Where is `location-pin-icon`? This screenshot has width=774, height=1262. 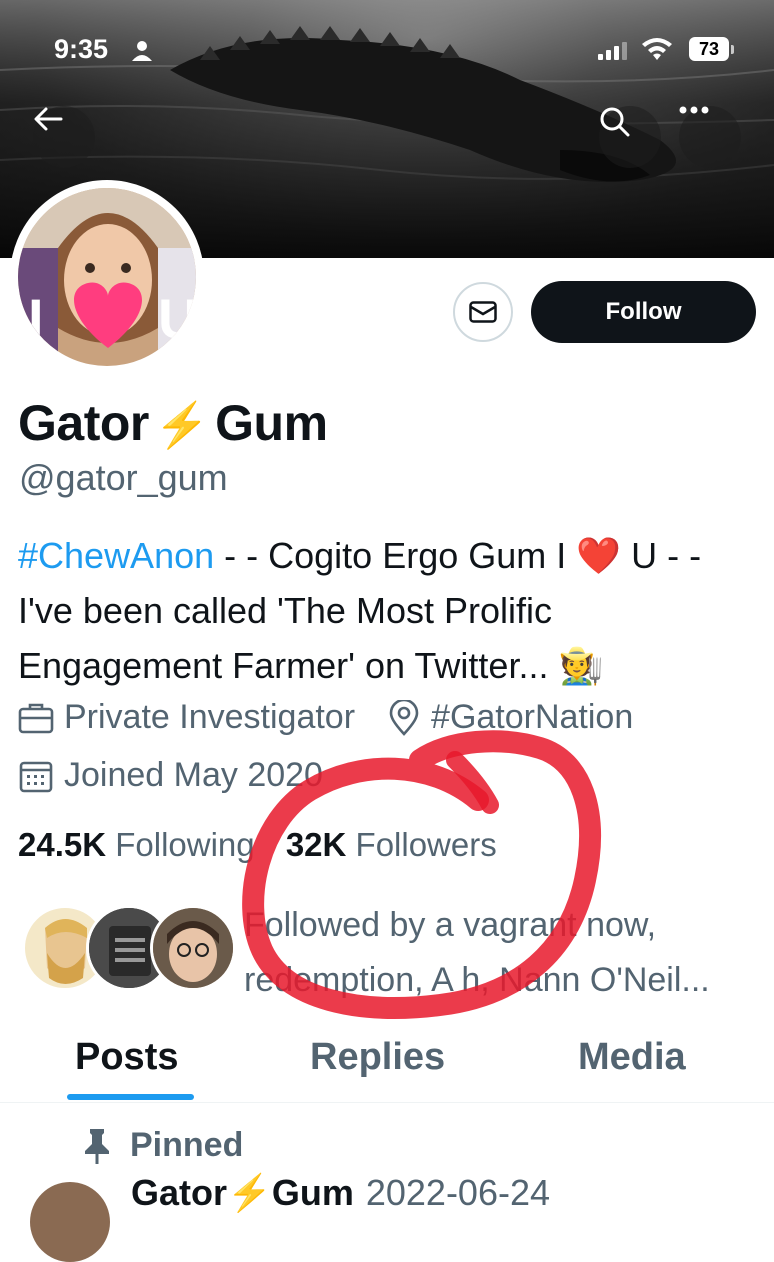
location-pin-icon is located at coordinates (404, 717).